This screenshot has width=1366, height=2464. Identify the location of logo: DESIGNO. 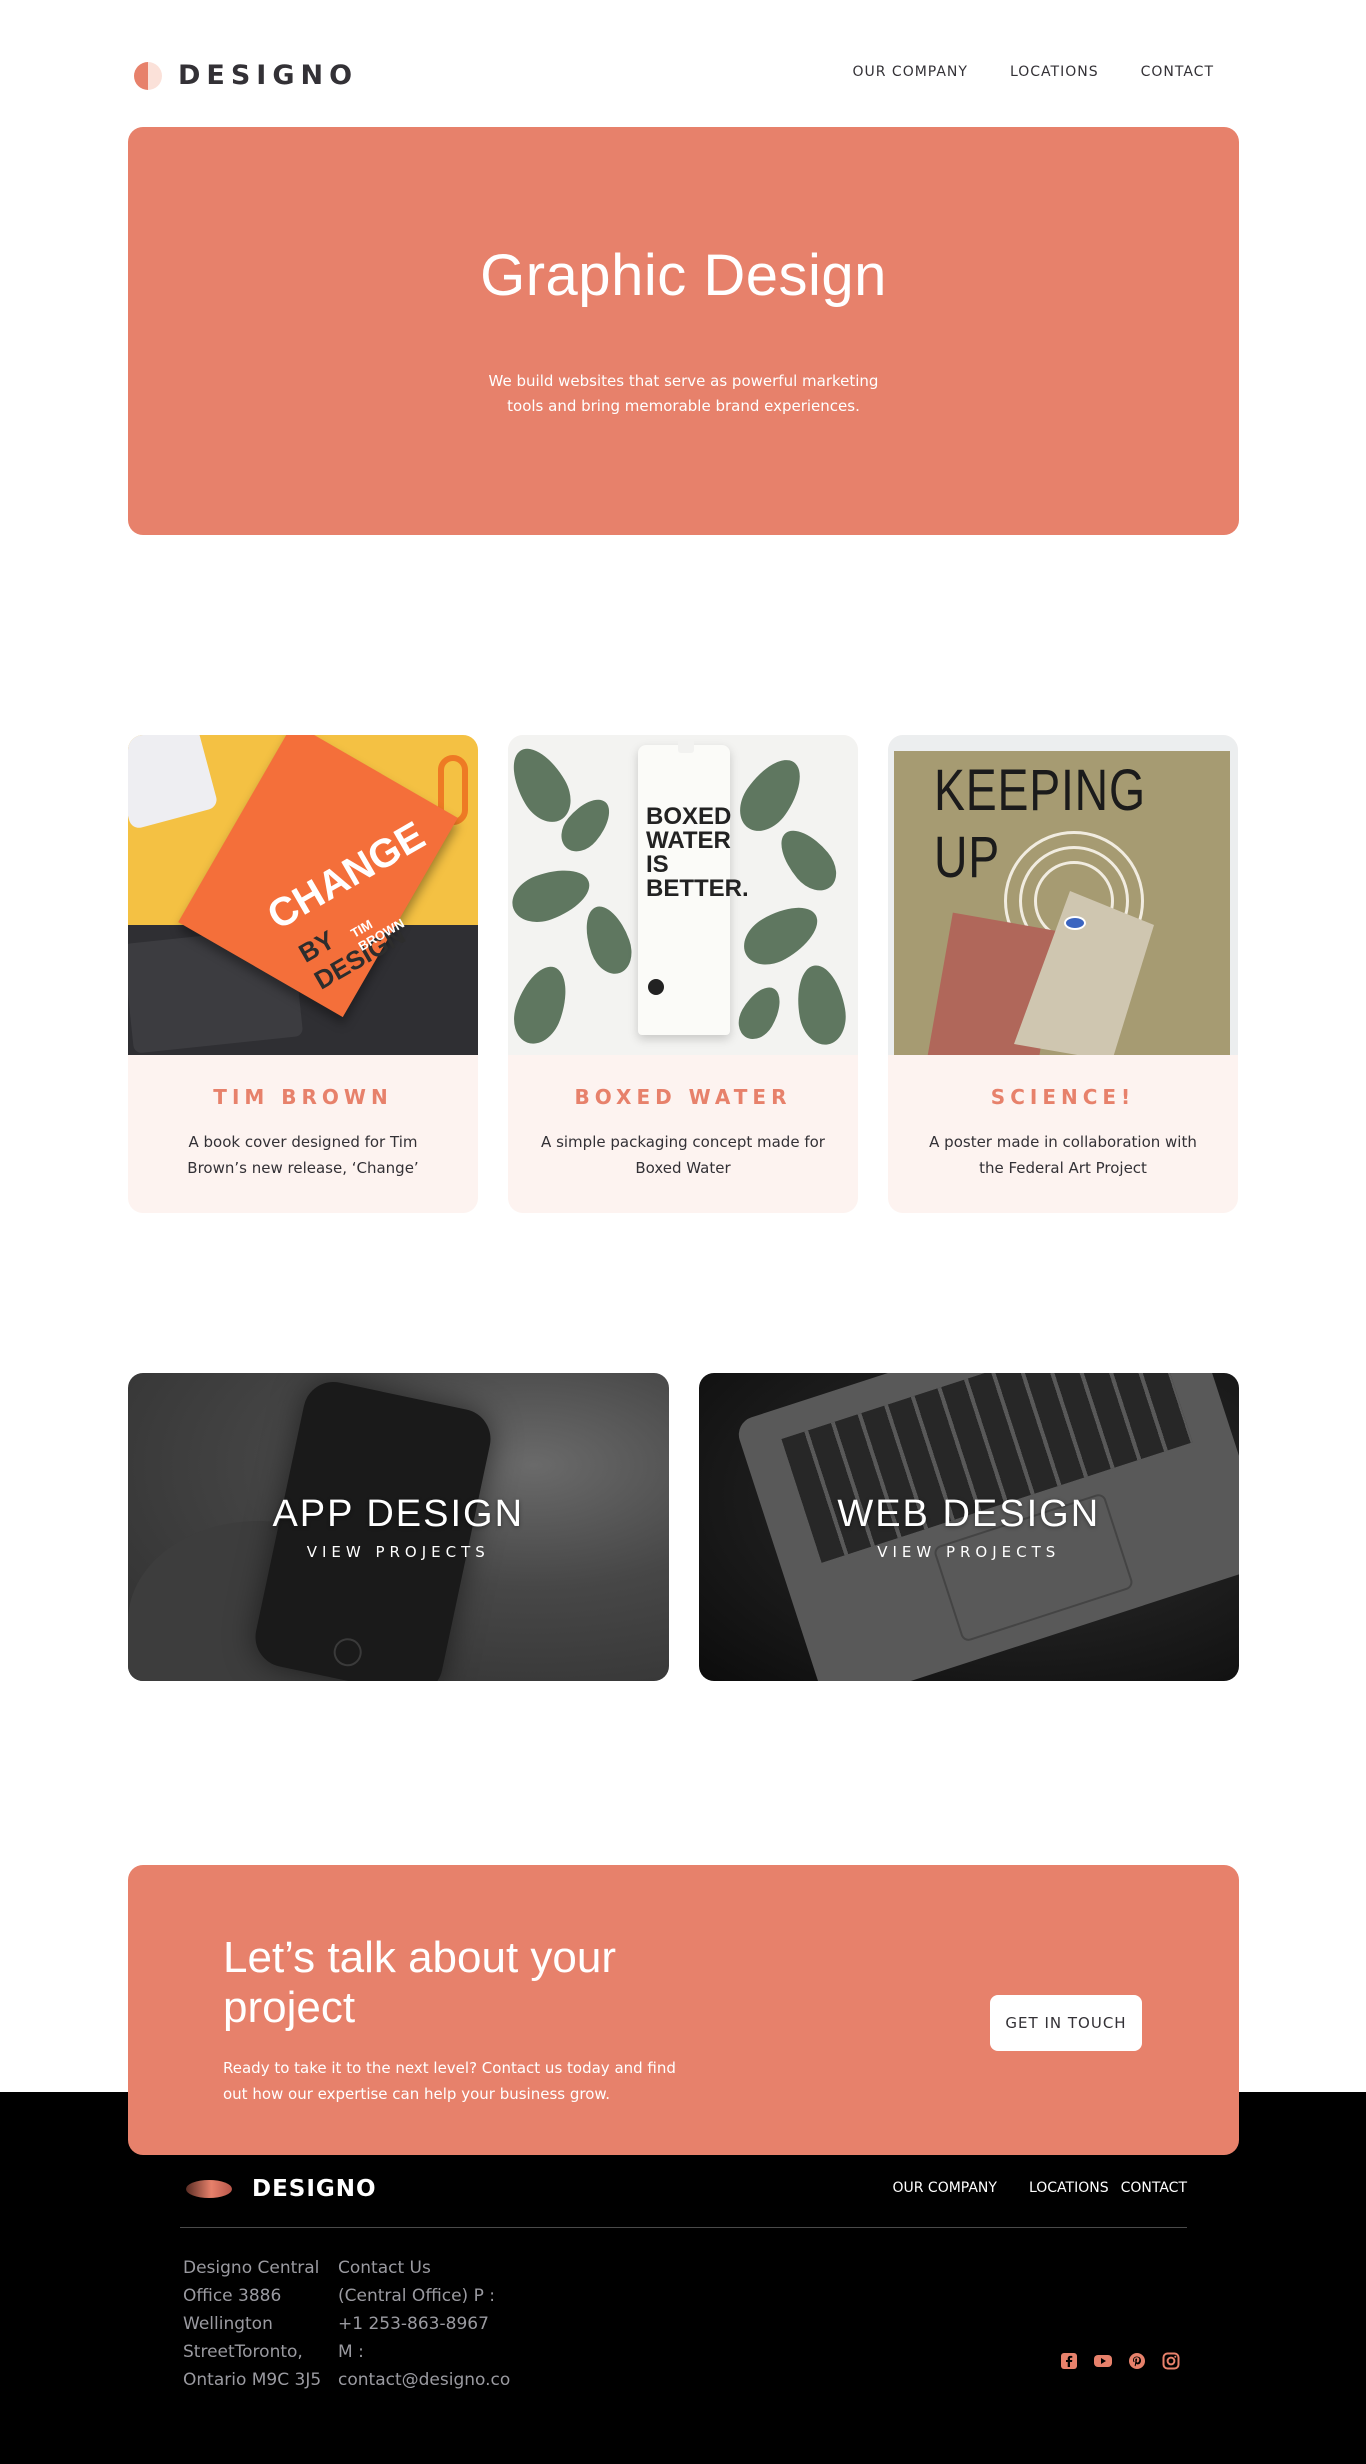
(246, 75).